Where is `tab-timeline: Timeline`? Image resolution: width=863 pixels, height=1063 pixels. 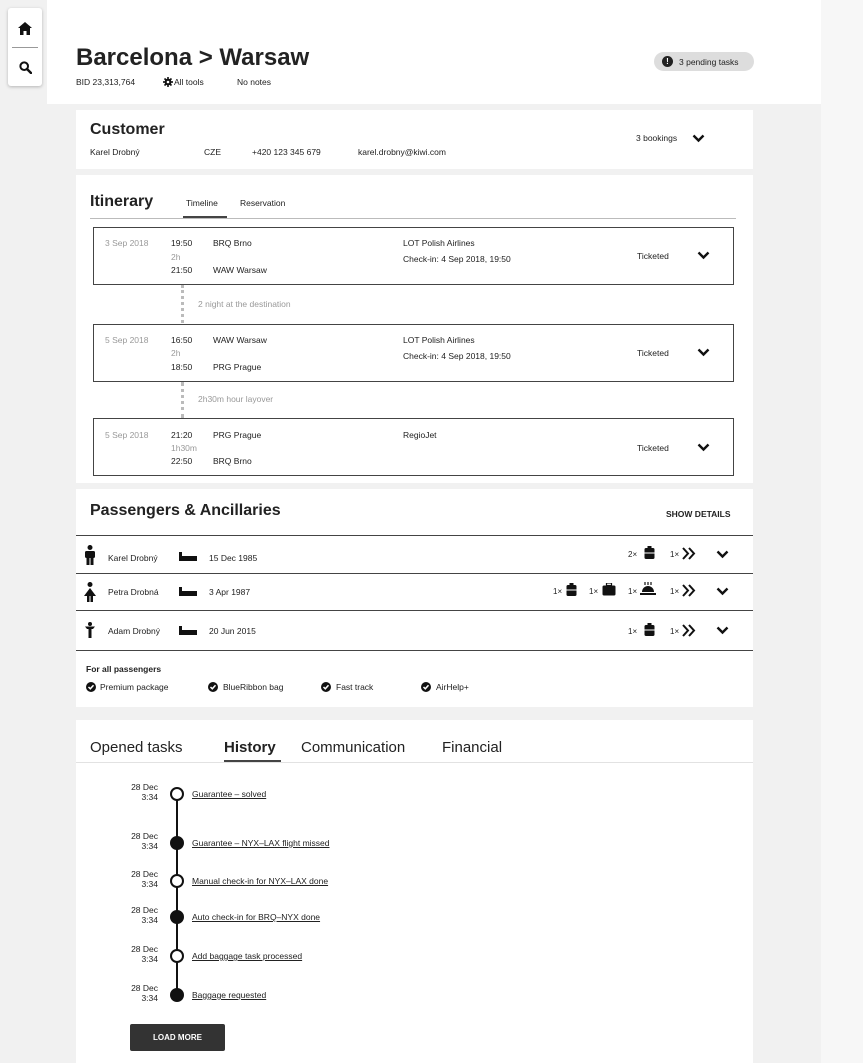 tab-timeline: Timeline is located at coordinates (202, 203).